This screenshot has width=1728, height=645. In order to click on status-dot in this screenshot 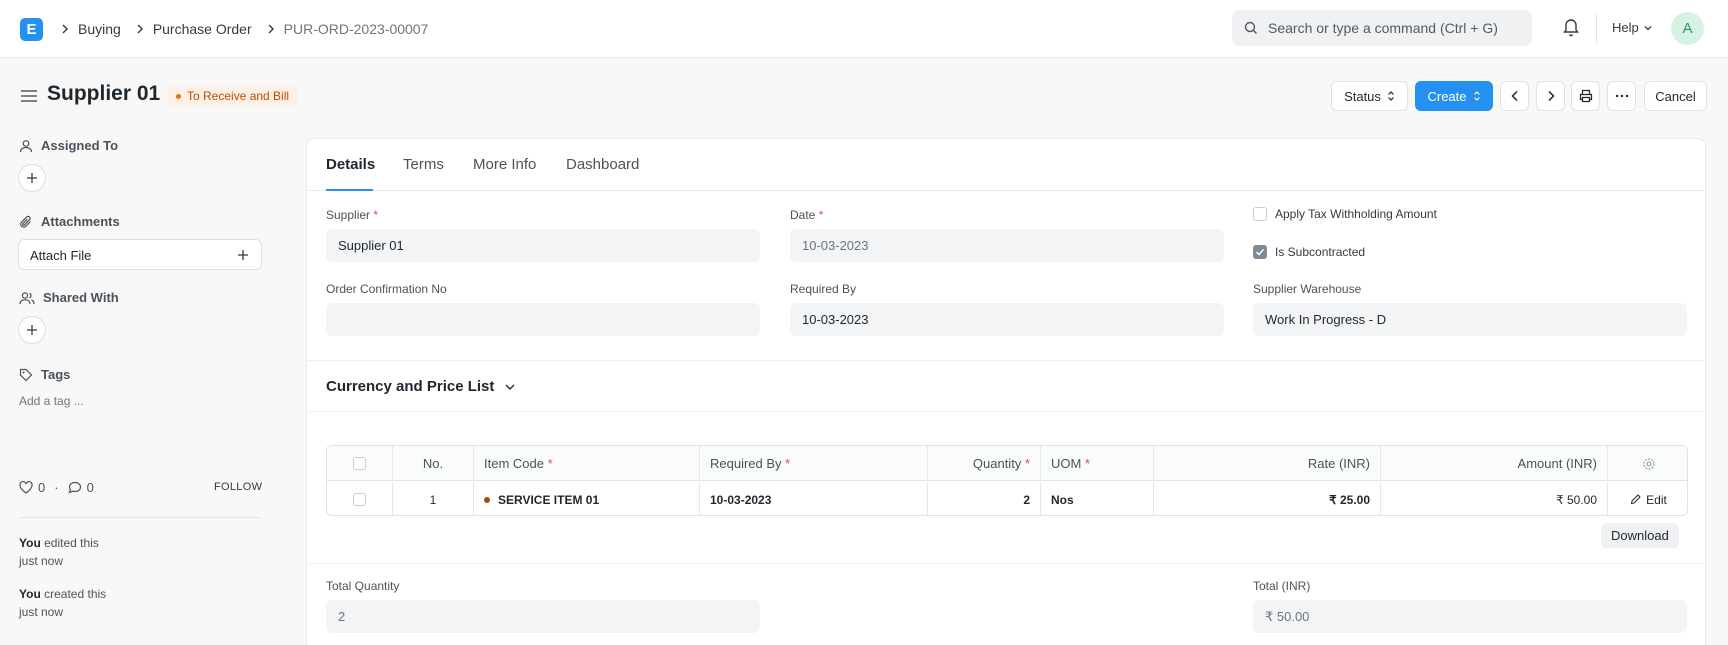, I will do `click(178, 96)`.